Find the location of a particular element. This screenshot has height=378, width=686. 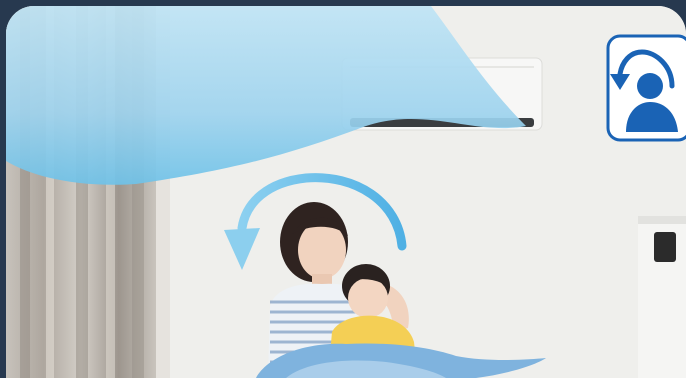

side-cabinet is located at coordinates (662, 297).